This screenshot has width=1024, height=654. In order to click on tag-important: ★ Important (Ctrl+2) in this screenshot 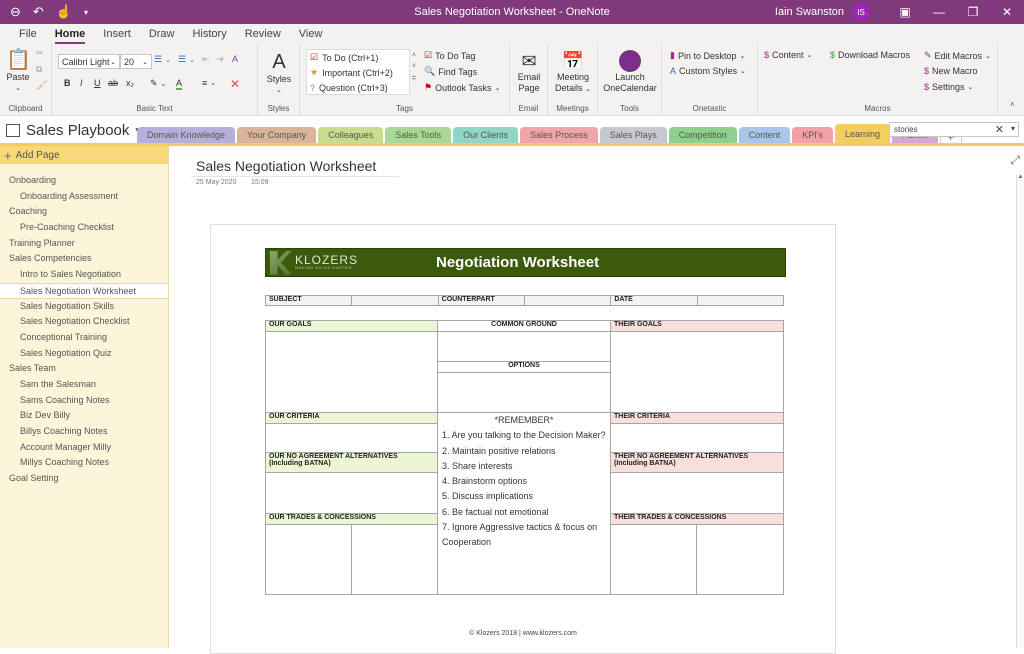, I will do `click(358, 72)`.